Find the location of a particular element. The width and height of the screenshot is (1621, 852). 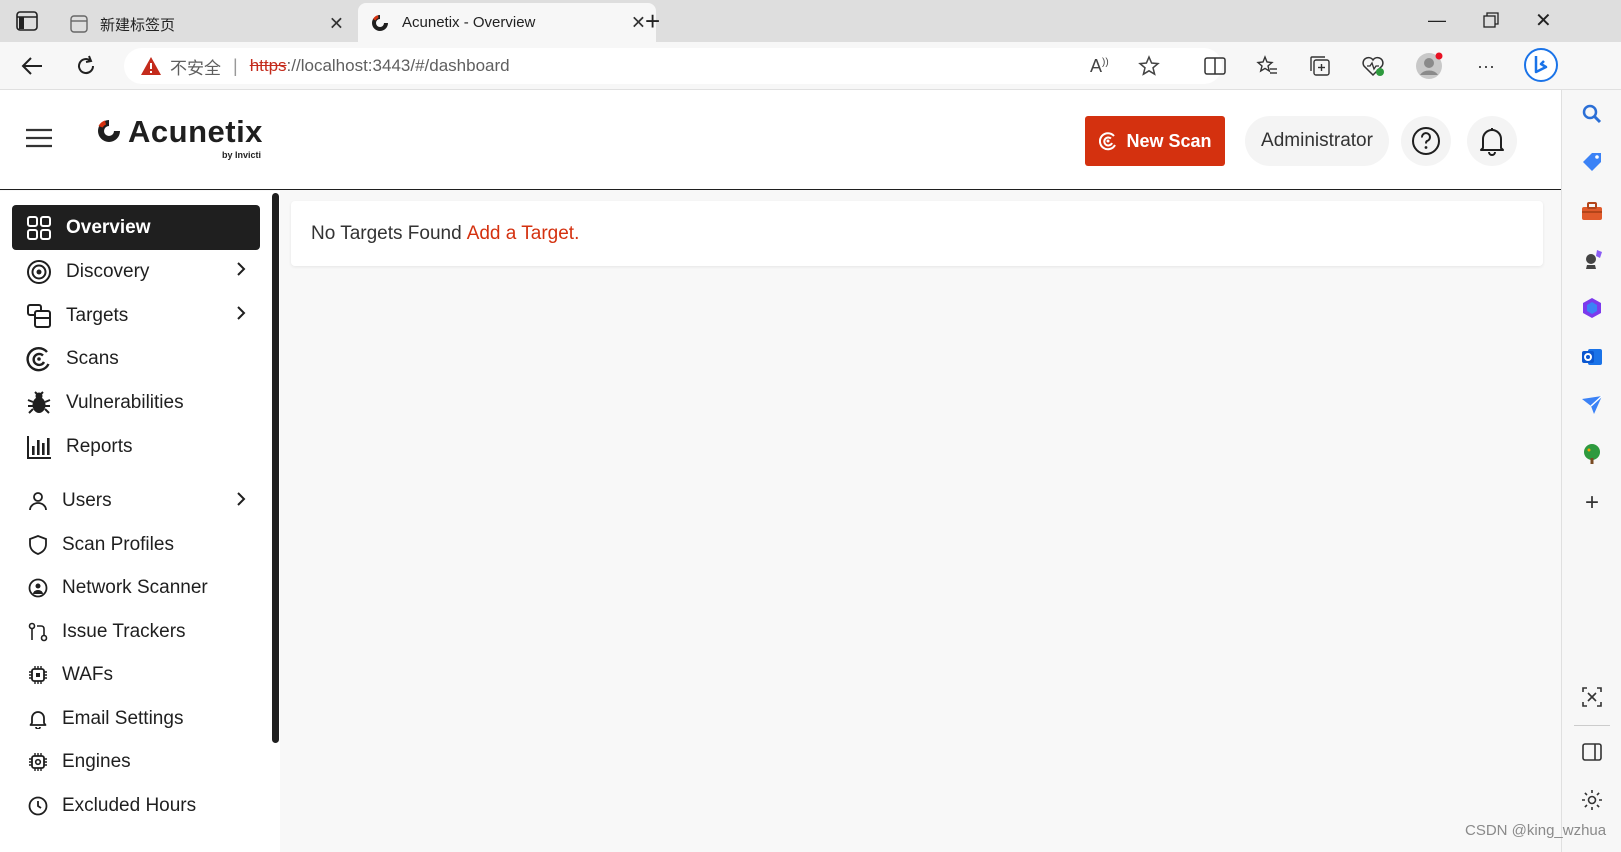

copilot-icon is located at coordinates (1541, 65).